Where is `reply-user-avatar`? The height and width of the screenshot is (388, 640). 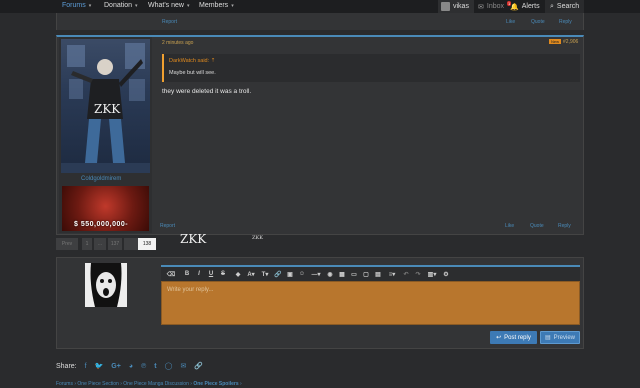 reply-user-avatar is located at coordinates (106, 285).